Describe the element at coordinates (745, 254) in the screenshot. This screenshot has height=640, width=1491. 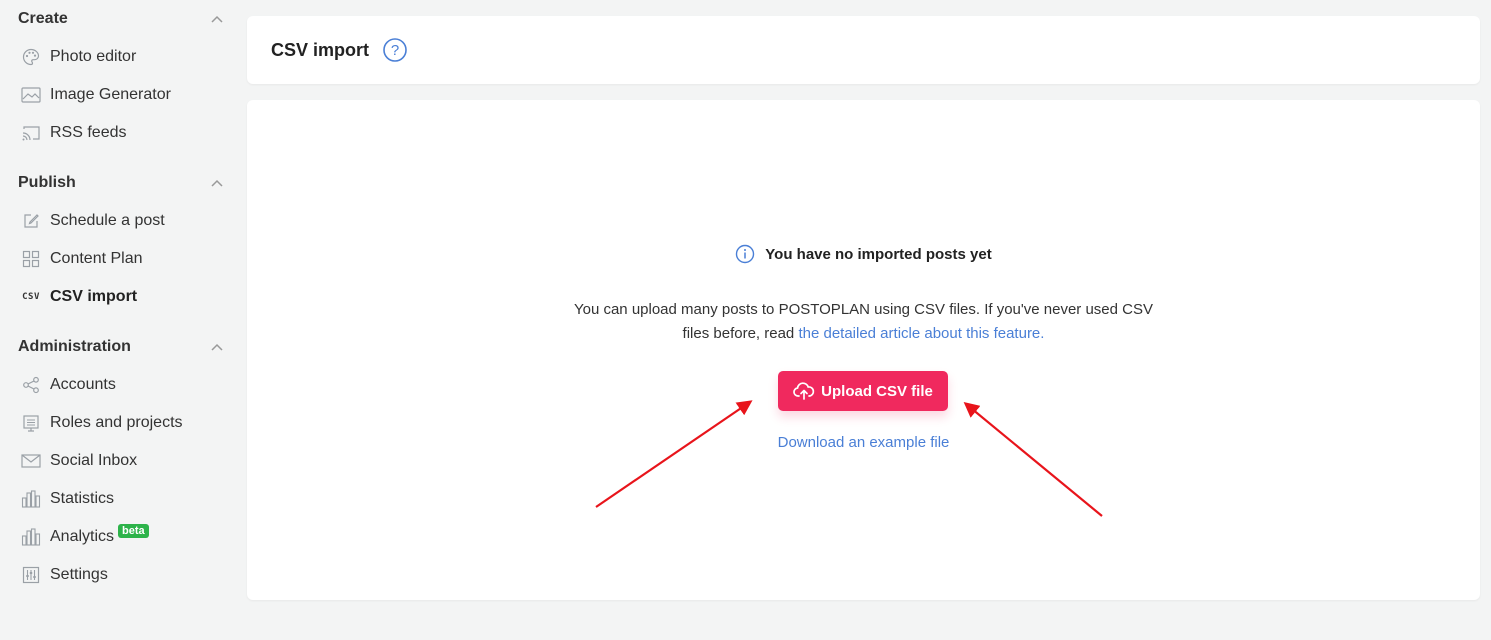
I see `info-icon` at that location.